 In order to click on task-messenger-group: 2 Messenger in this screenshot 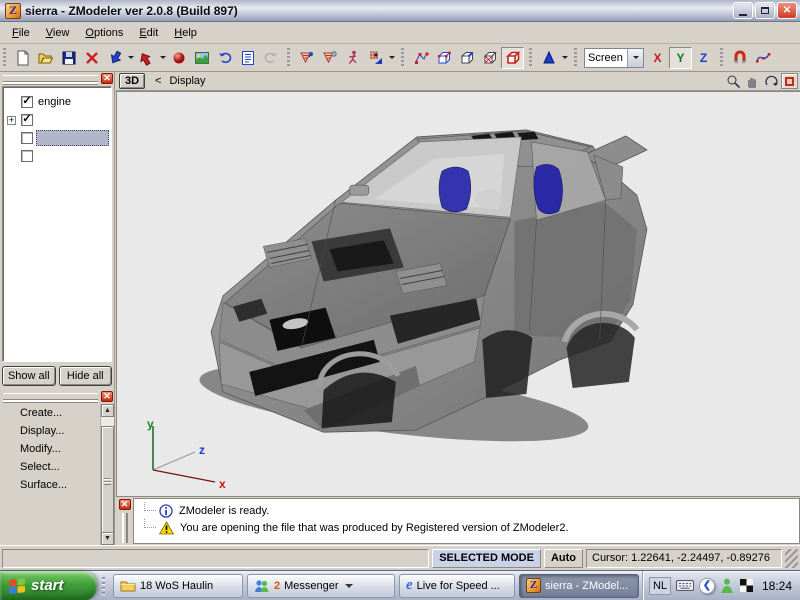, I will do `click(321, 585)`.